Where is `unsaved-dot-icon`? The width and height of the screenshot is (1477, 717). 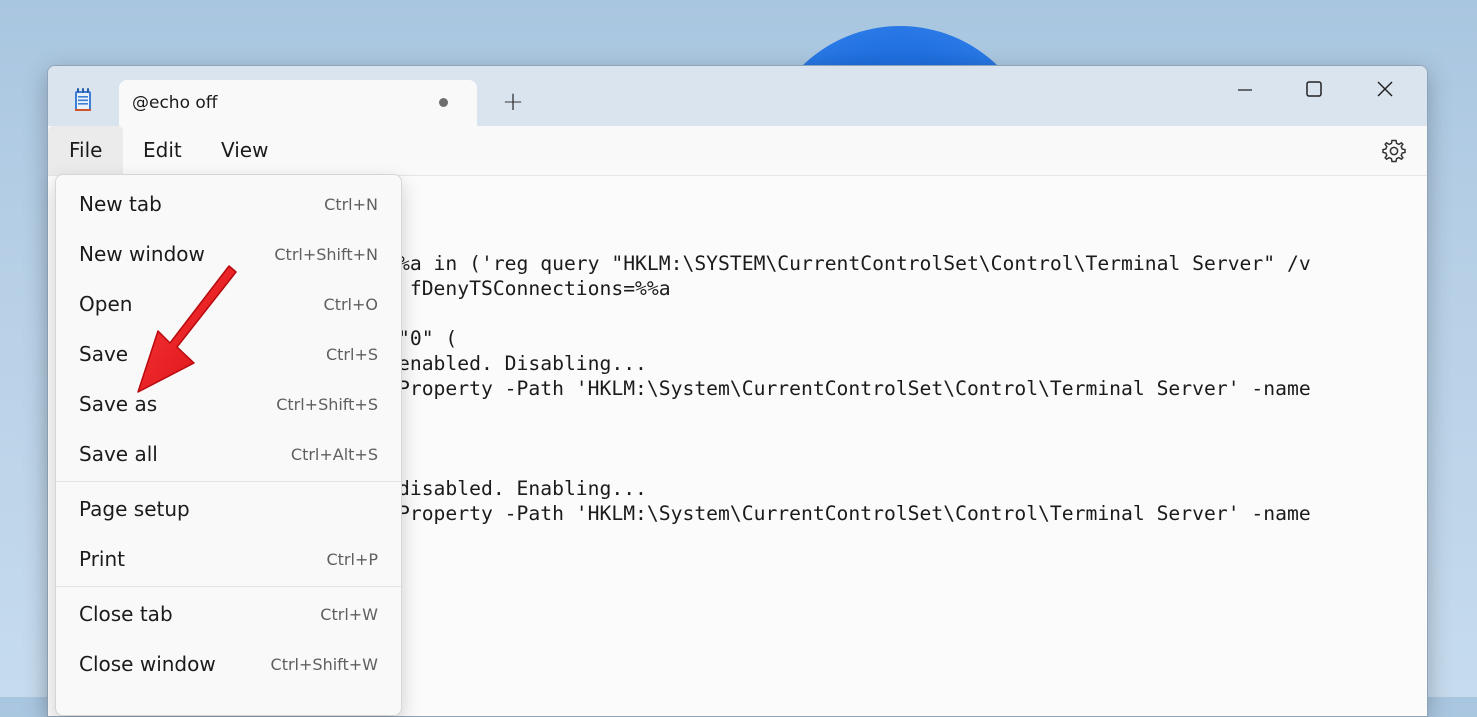 unsaved-dot-icon is located at coordinates (443, 102).